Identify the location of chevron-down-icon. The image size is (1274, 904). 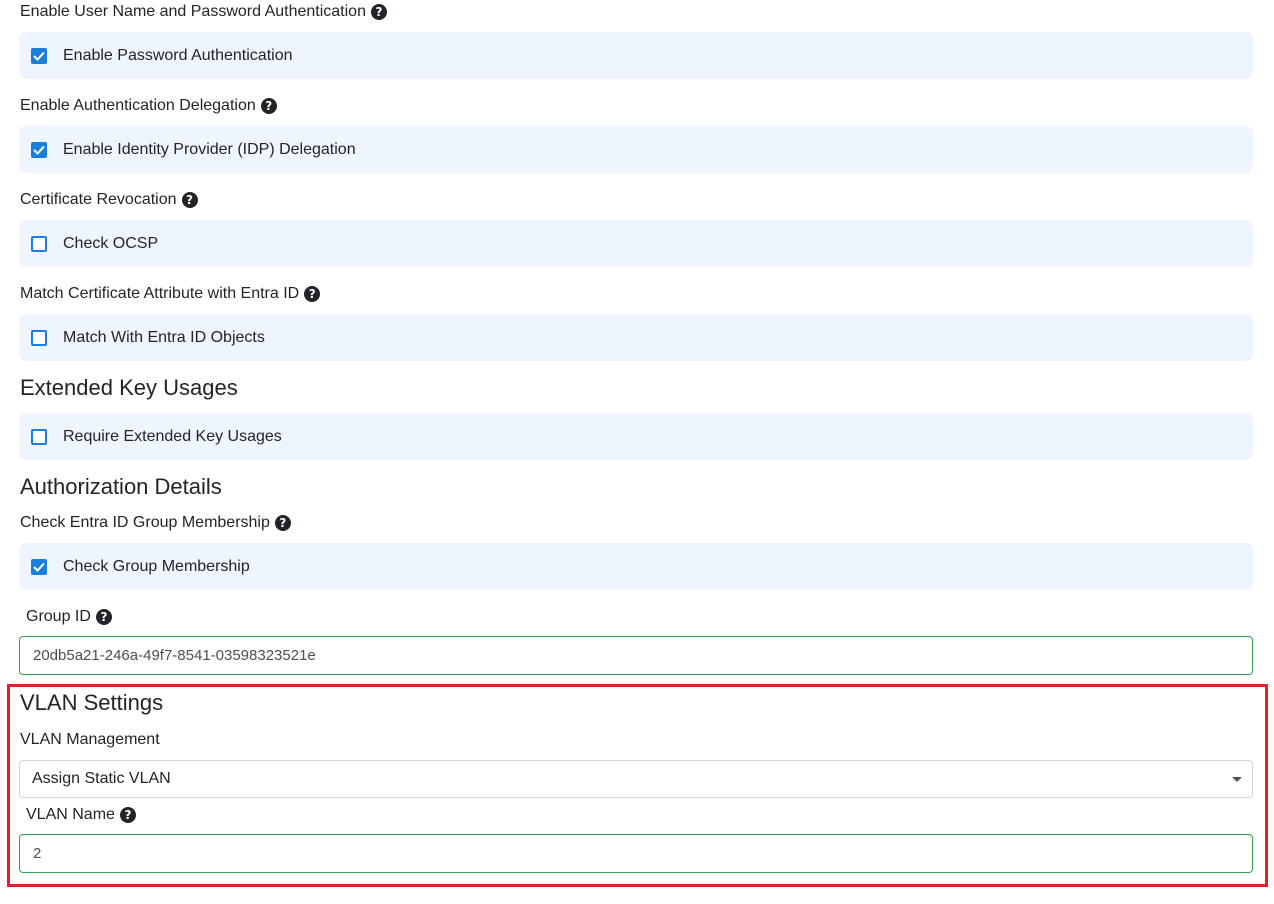
(1237, 779).